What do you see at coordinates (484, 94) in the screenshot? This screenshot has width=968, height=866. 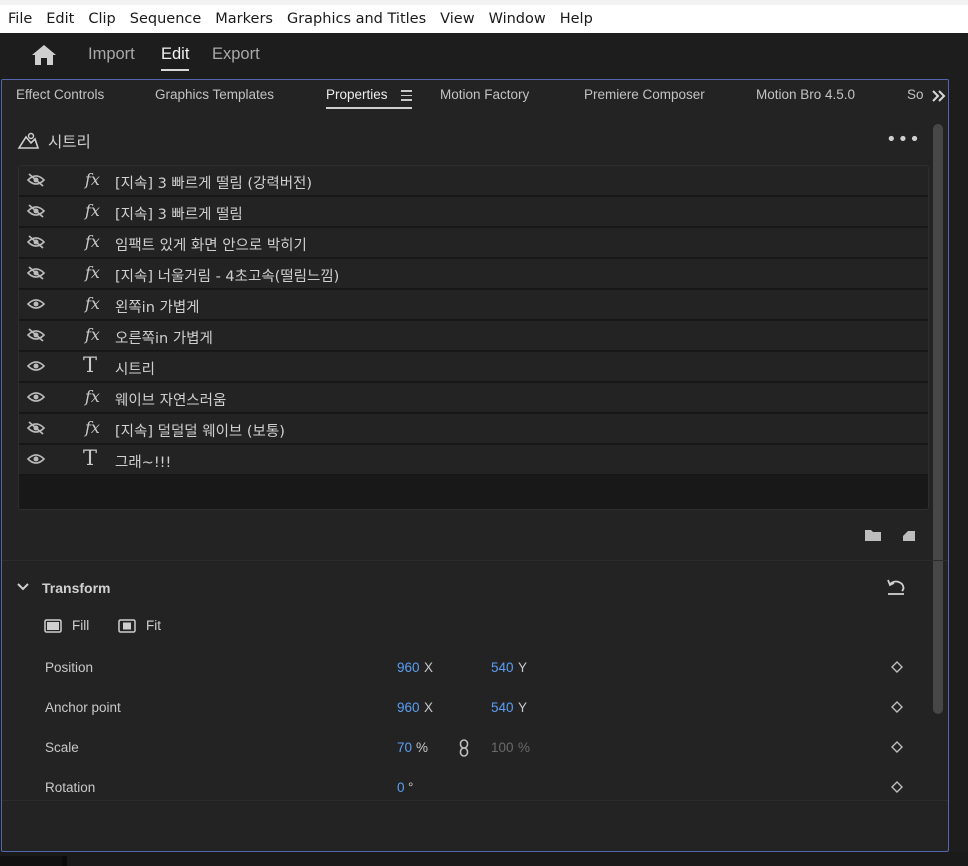 I see `tab-motion-factory: Motion Factory` at bounding box center [484, 94].